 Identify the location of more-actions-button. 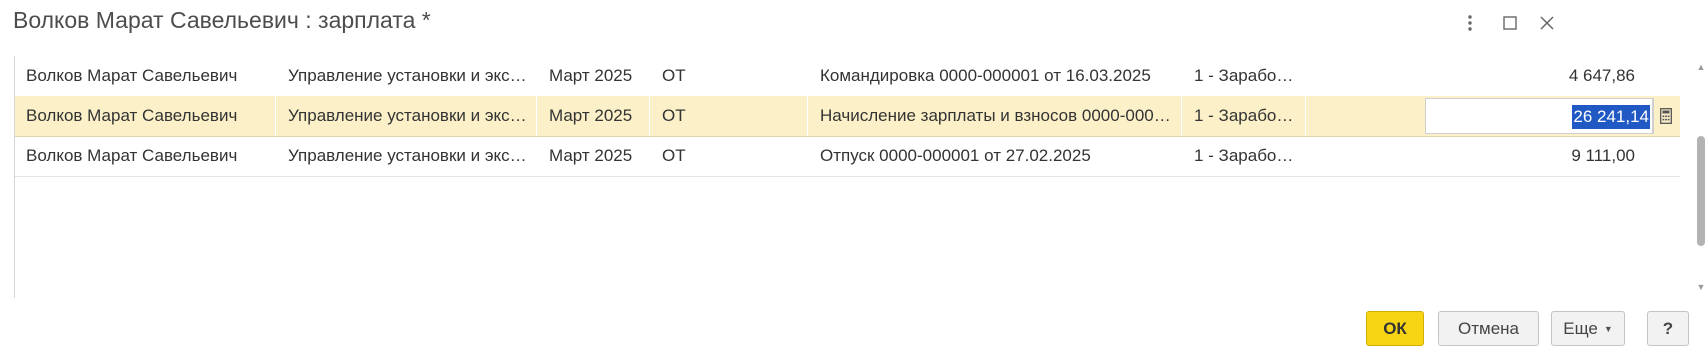
(1470, 23).